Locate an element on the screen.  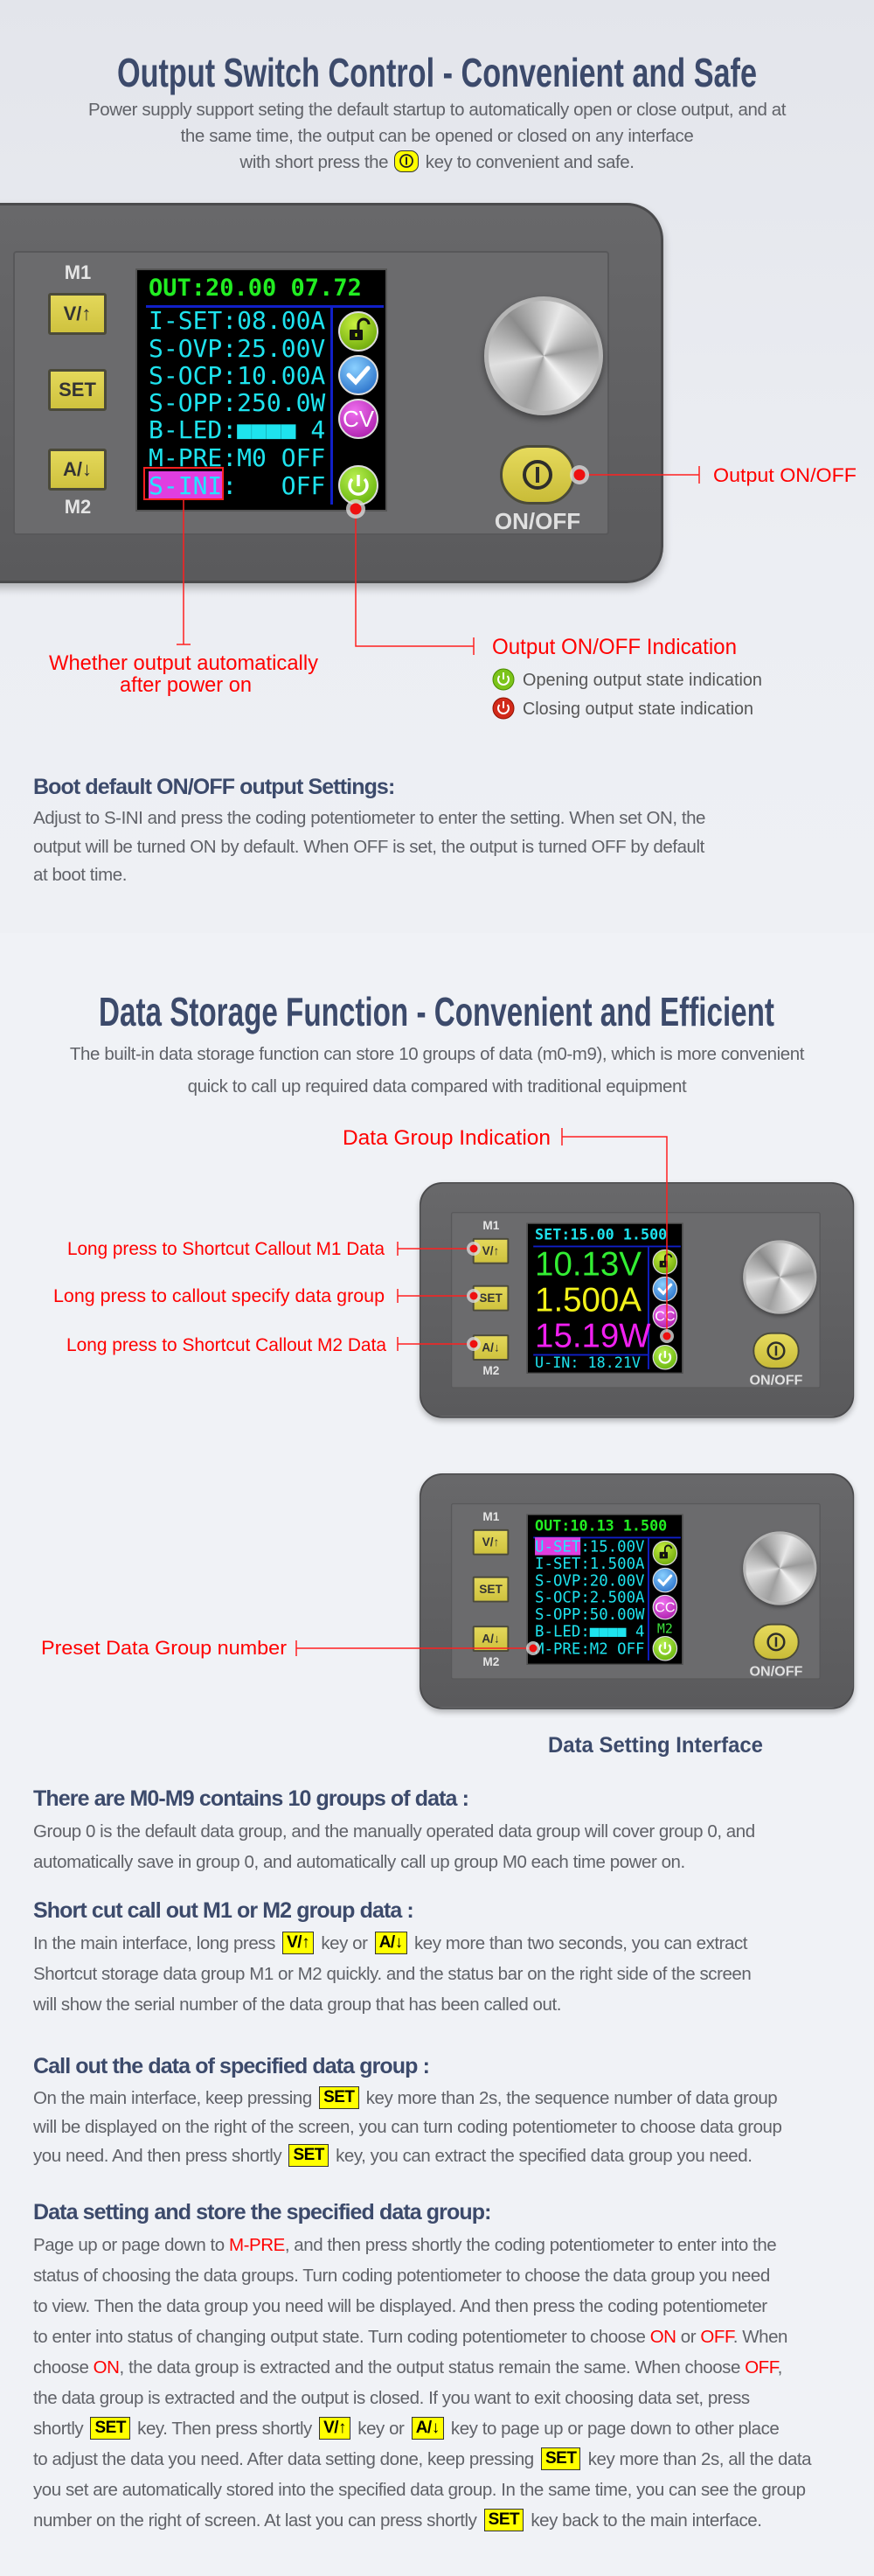
power-off-indicator-icon is located at coordinates (503, 708).